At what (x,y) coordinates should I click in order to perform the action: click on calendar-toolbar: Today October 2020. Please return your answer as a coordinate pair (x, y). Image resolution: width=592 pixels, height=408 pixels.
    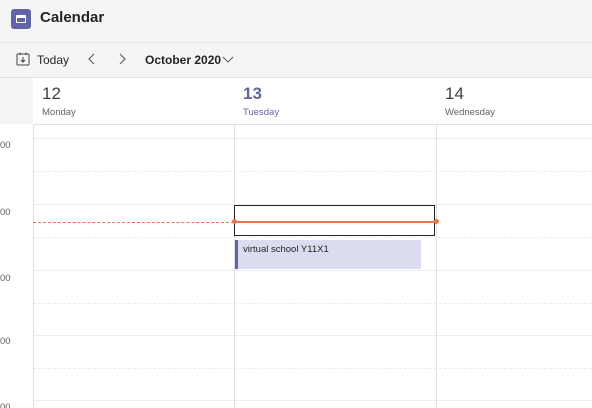
    Looking at the image, I should click on (296, 60).